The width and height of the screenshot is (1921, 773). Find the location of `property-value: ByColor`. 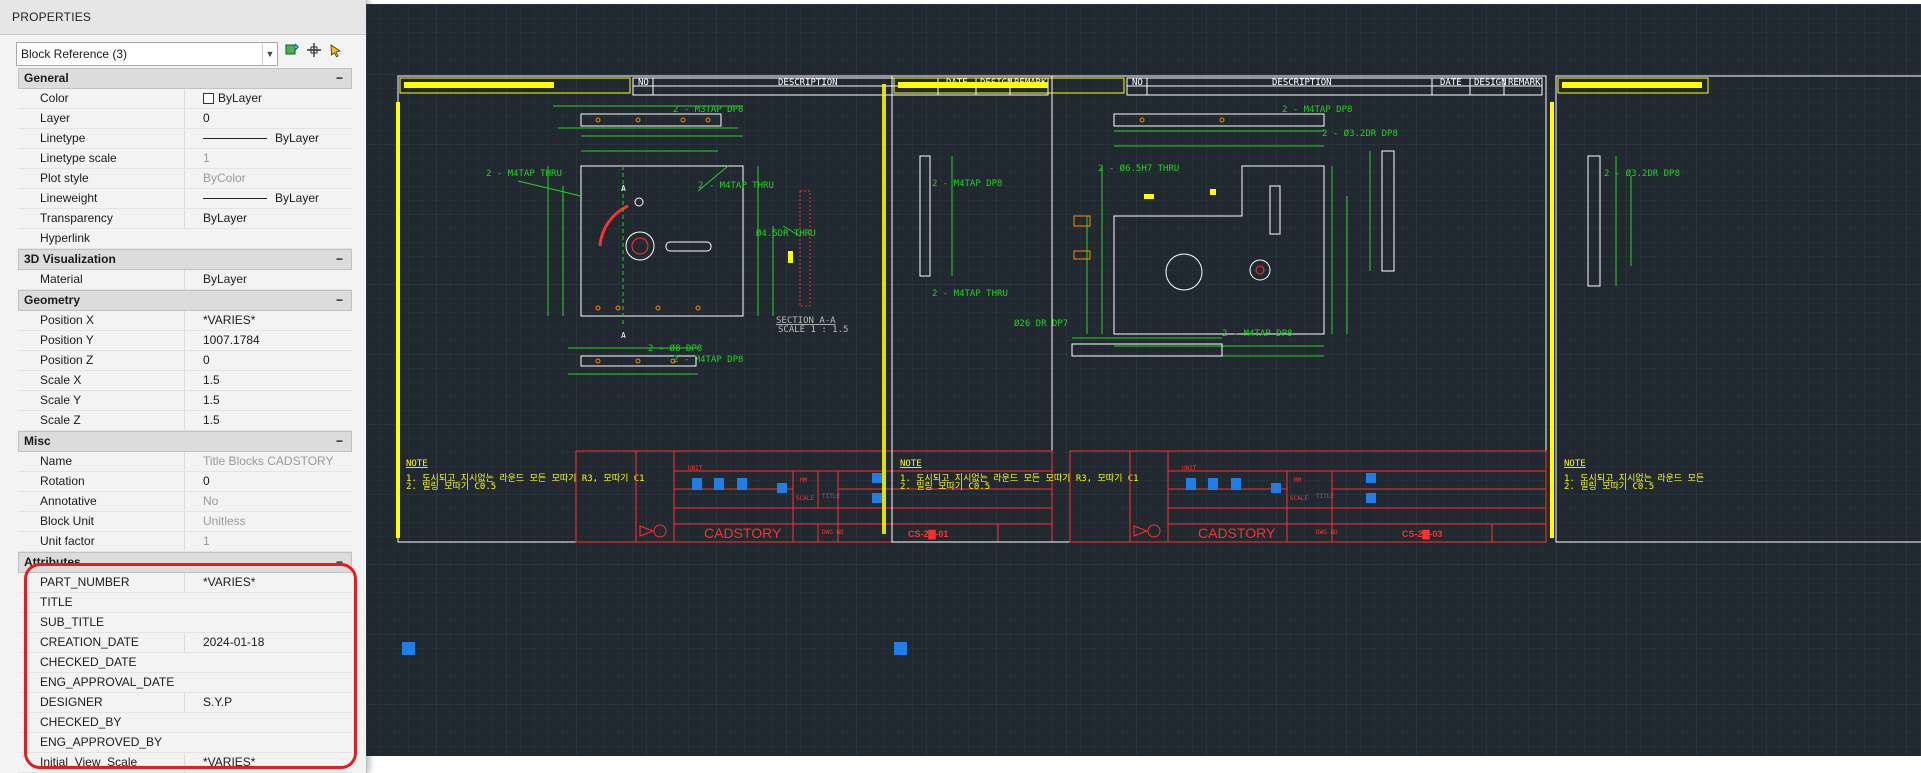

property-value: ByColor is located at coordinates (268, 178).